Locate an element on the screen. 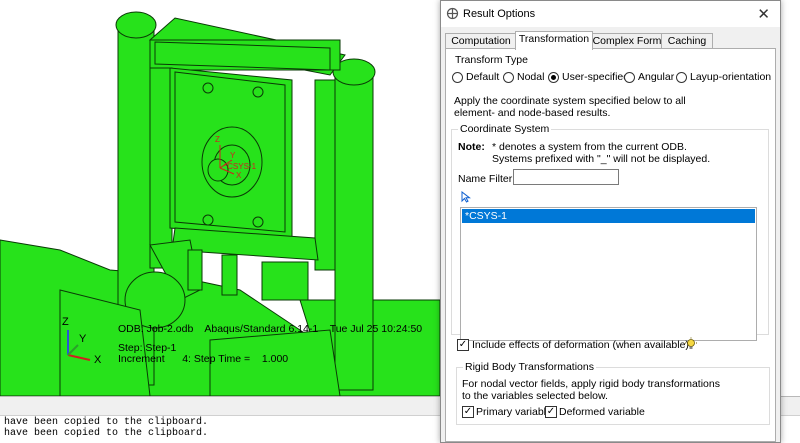  csys-y-label: Y is located at coordinates (233, 155).